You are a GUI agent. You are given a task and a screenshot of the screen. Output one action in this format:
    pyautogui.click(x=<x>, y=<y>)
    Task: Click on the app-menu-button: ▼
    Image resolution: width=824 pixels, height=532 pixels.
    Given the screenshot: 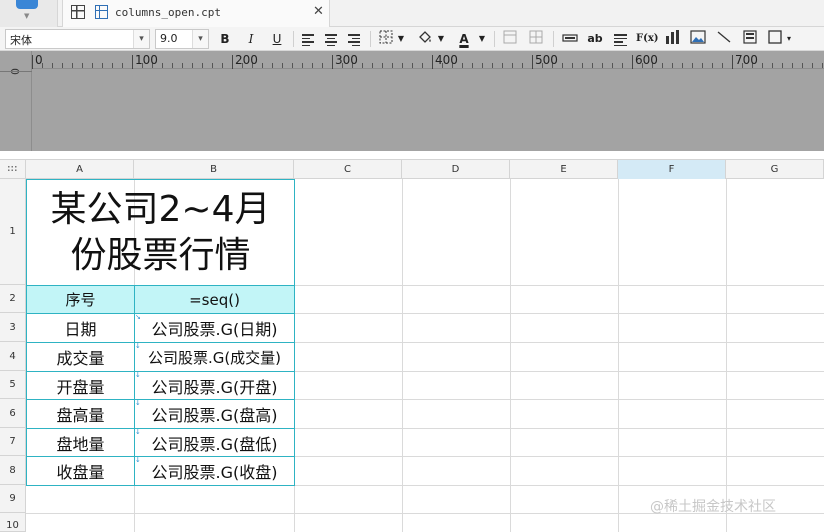 What is the action you would take?
    pyautogui.click(x=29, y=13)
    